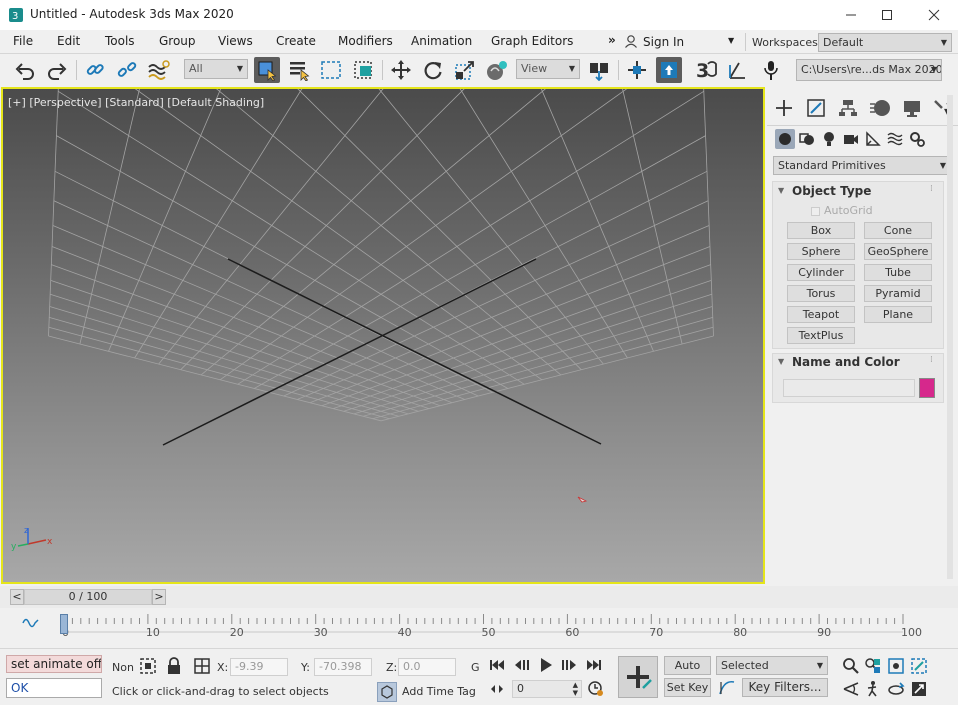  I want to click on menu-file: File, so click(23, 41).